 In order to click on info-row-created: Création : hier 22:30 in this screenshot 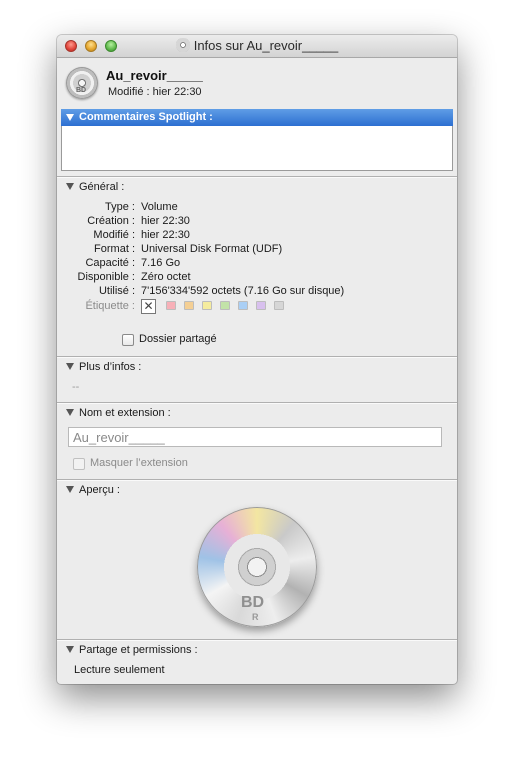, I will do `click(257, 222)`.